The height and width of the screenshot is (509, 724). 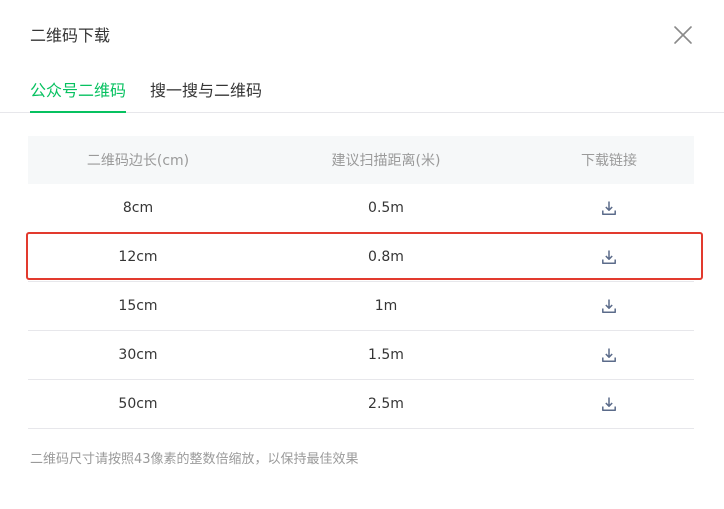 What do you see at coordinates (386, 306) in the screenshot?
I see `distance-cell: 1m` at bounding box center [386, 306].